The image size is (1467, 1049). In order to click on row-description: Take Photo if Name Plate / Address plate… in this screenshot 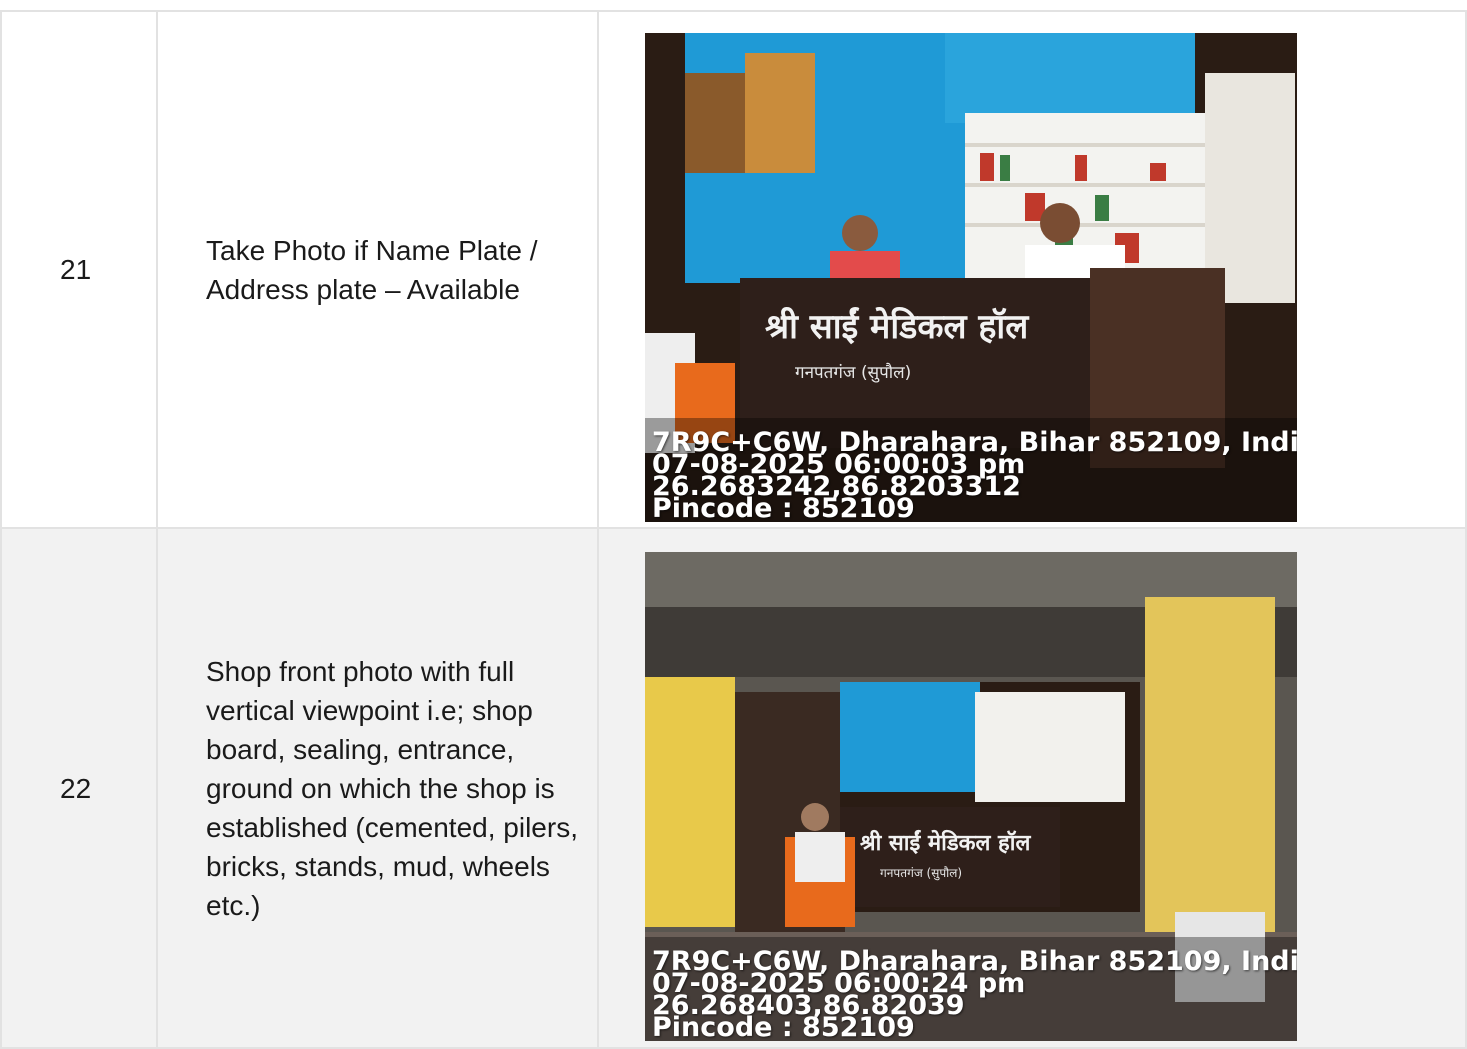, I will do `click(377, 269)`.